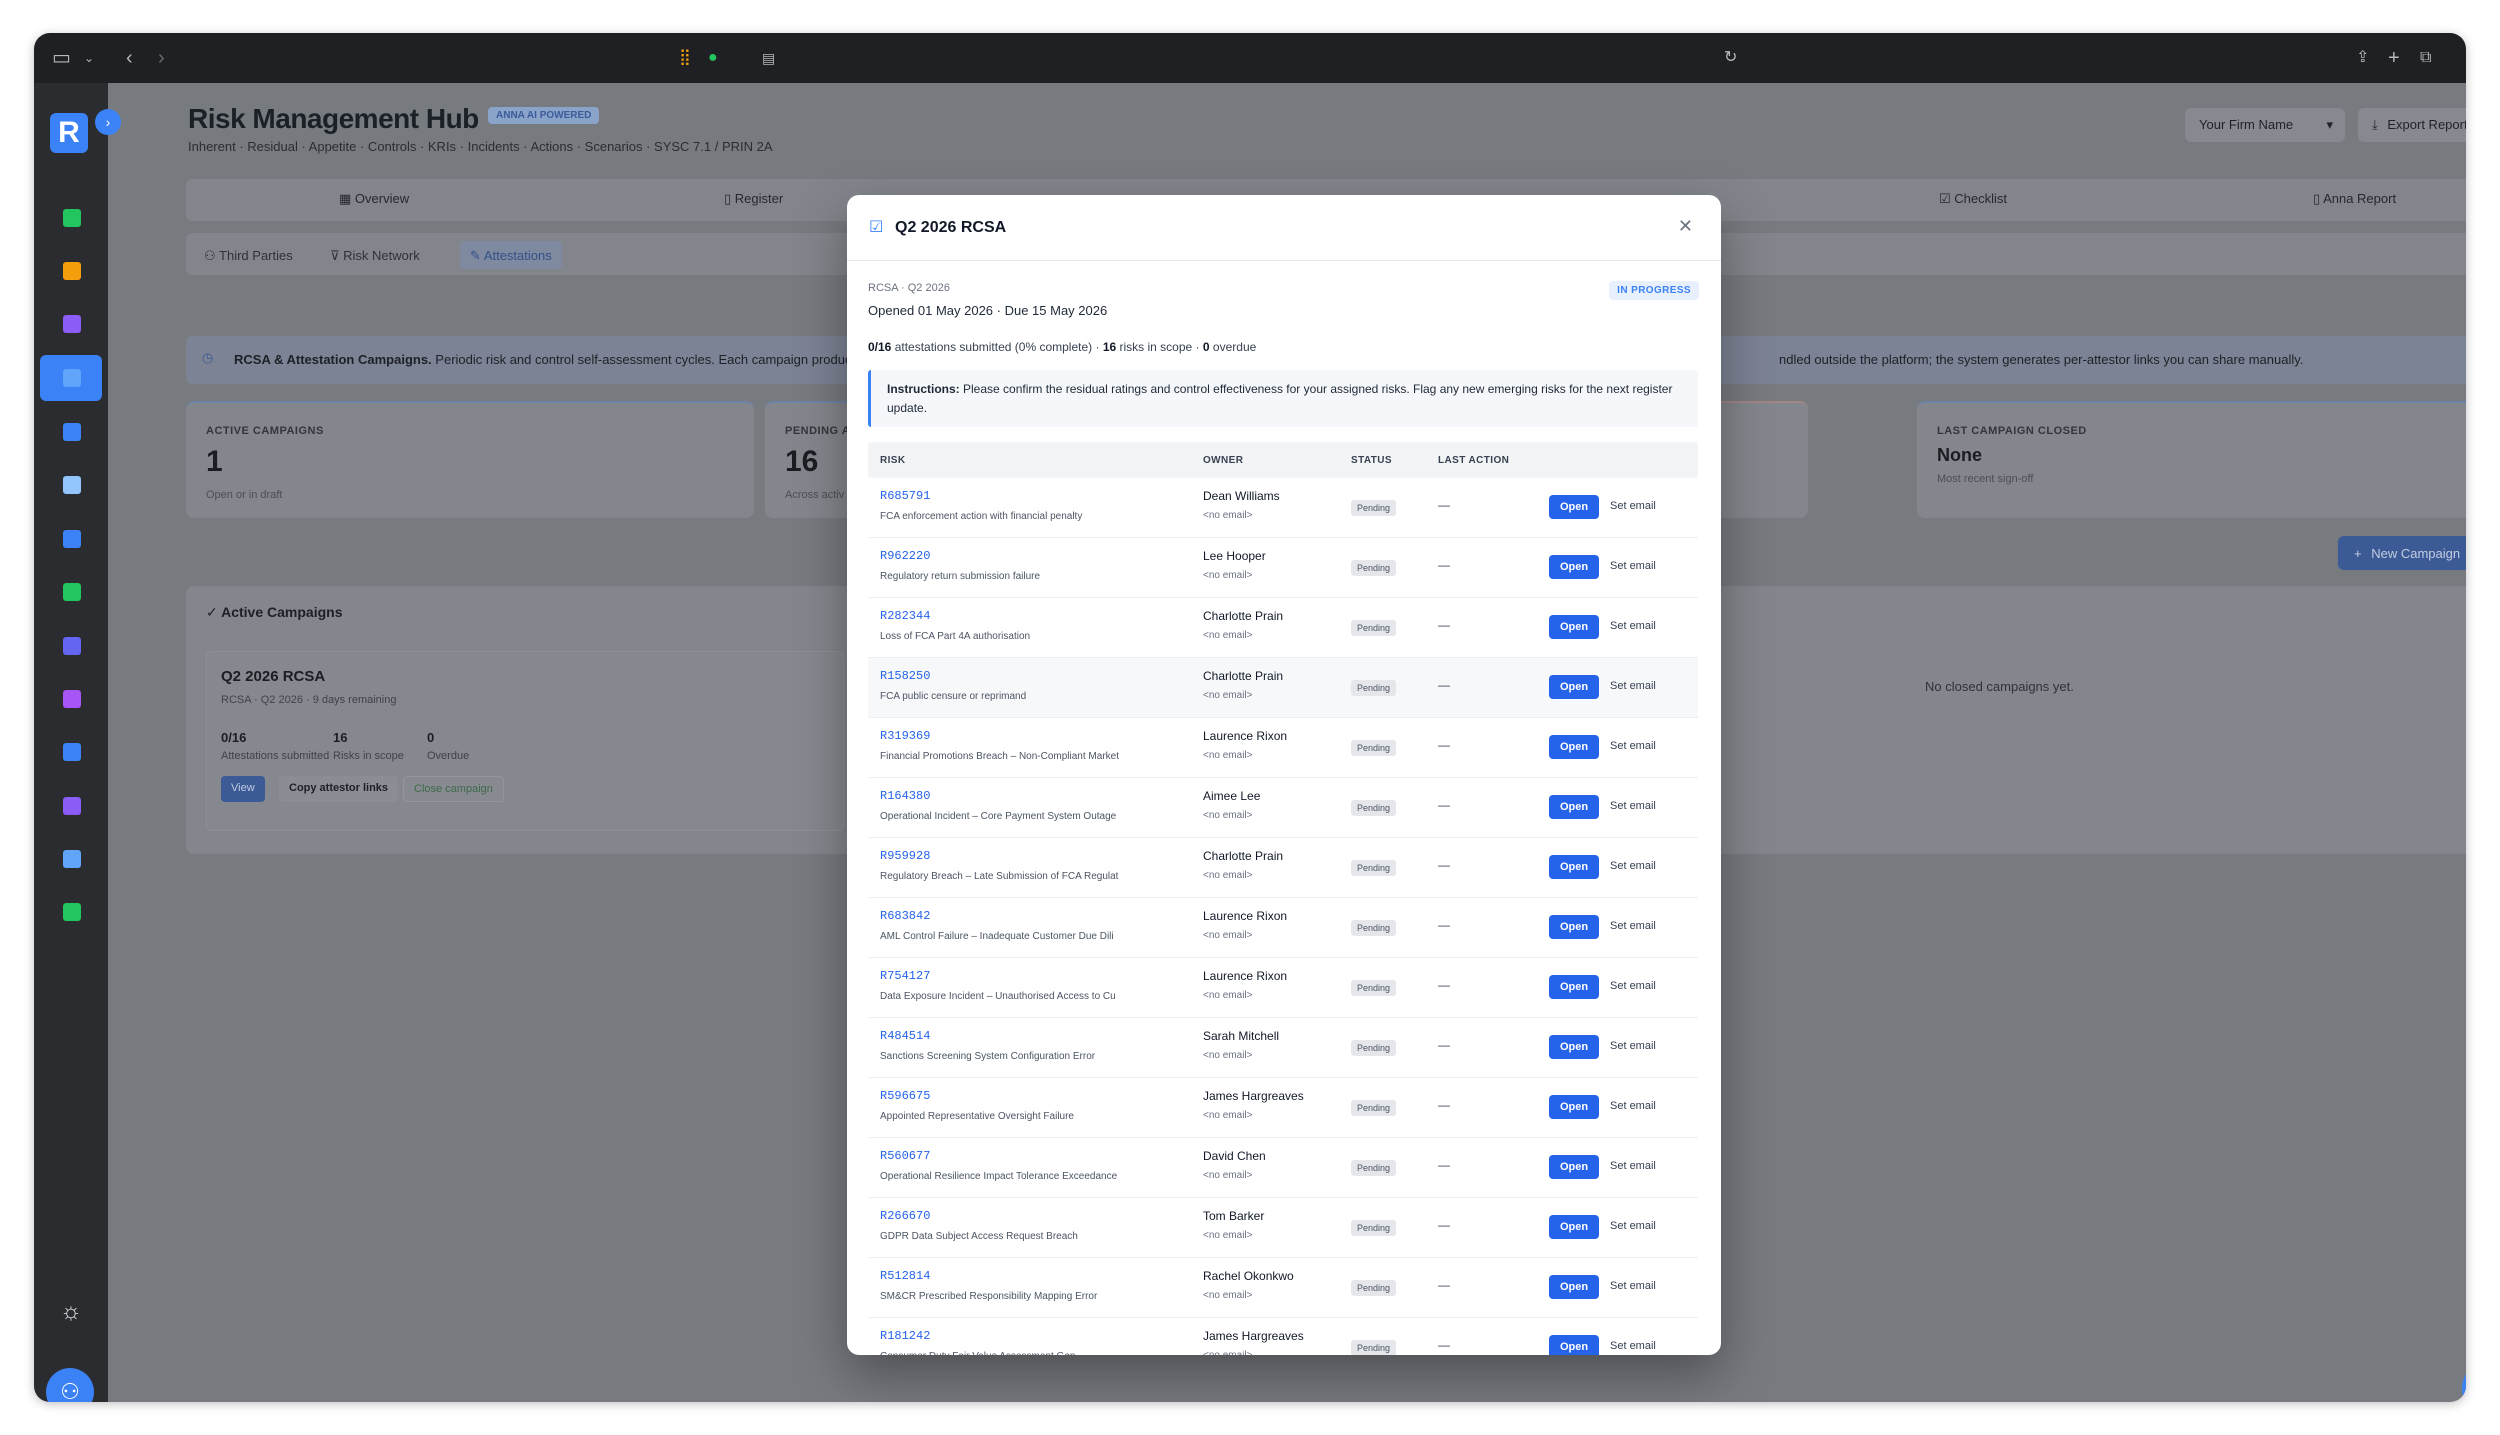 The height and width of the screenshot is (1435, 2500). I want to click on sun-icon: ☼, so click(71, 1312).